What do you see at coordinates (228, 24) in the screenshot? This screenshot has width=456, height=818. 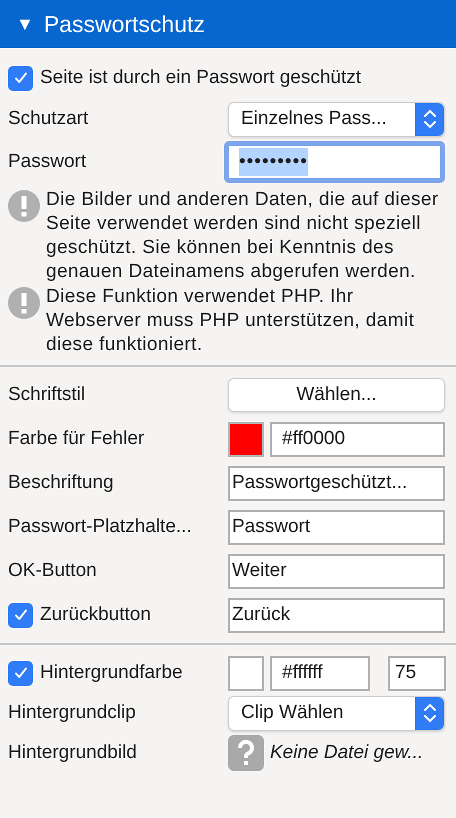 I see `section-header: ▼ Passwortschutz` at bounding box center [228, 24].